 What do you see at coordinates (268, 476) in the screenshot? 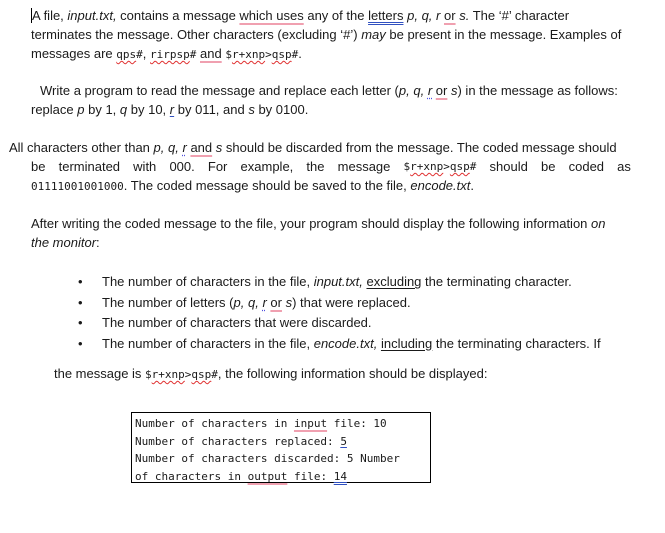
I see `grammar-flag: output` at bounding box center [268, 476].